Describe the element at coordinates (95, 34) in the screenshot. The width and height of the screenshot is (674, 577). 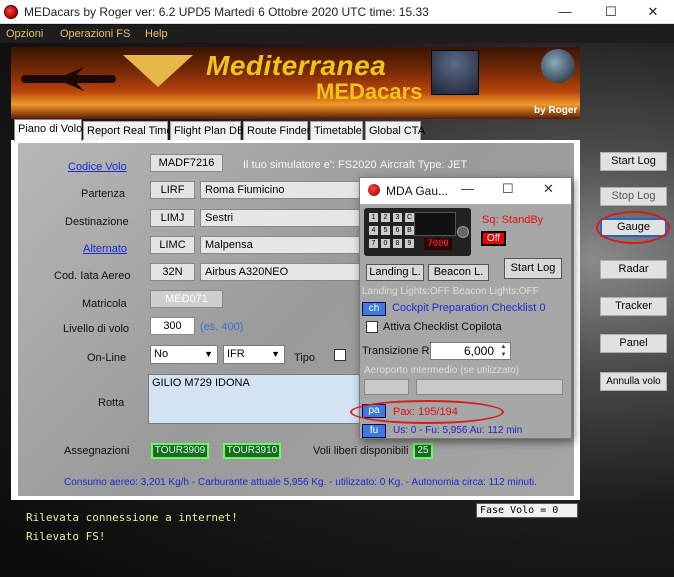
I see `menu-operazioni-fs: Operazioni FS` at that location.